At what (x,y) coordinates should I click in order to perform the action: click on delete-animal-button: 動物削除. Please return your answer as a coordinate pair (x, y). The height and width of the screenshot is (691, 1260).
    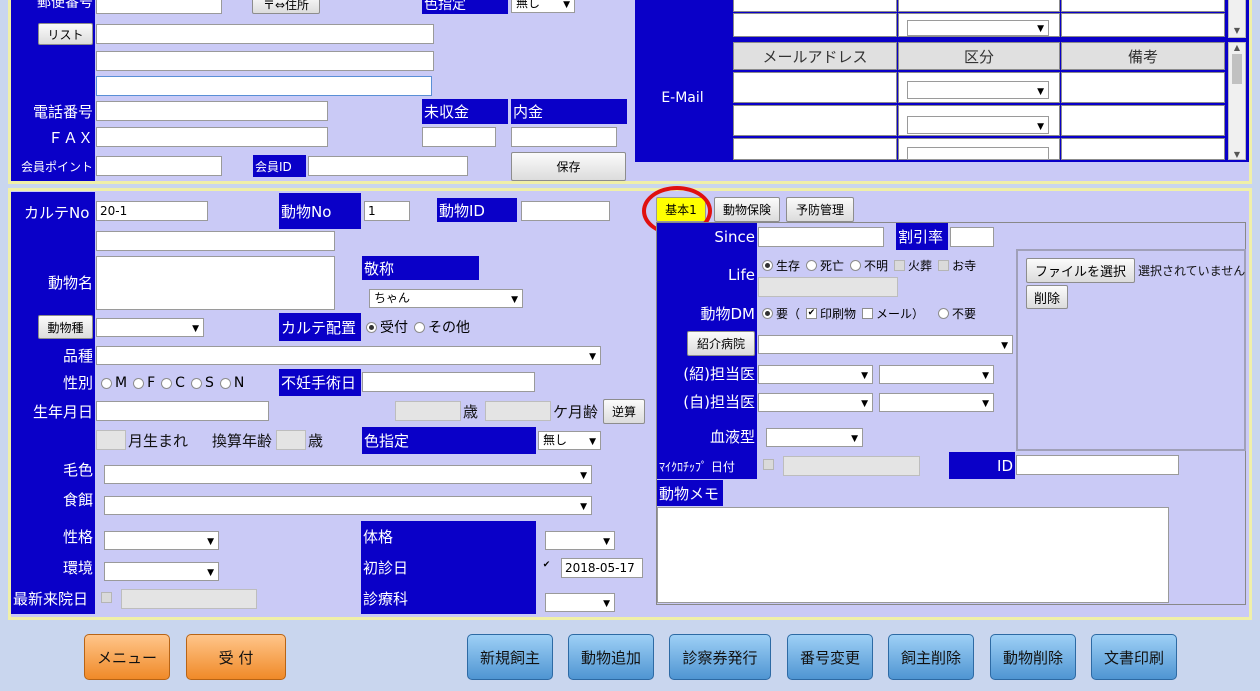
    Looking at the image, I should click on (1033, 657).